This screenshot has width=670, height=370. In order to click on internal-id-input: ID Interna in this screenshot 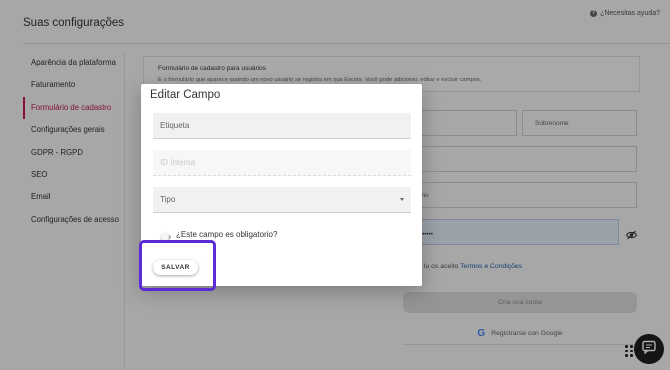, I will do `click(282, 163)`.